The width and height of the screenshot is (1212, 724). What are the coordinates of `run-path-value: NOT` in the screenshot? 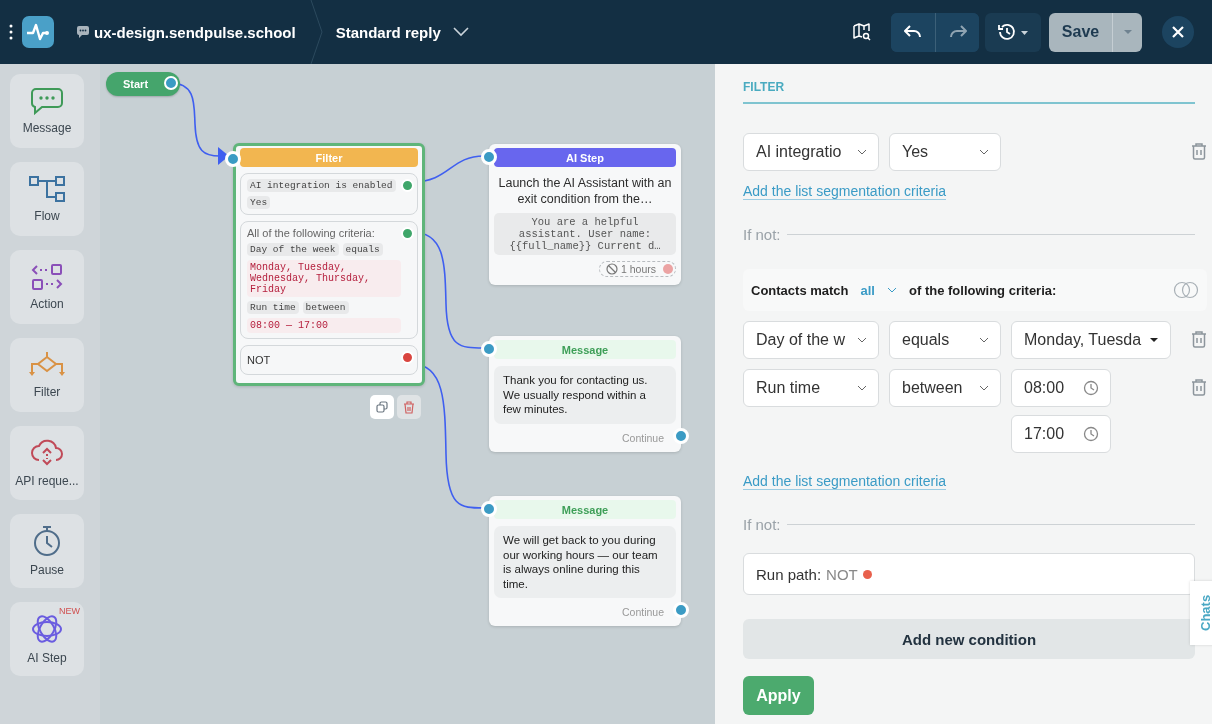 It's located at (842, 574).